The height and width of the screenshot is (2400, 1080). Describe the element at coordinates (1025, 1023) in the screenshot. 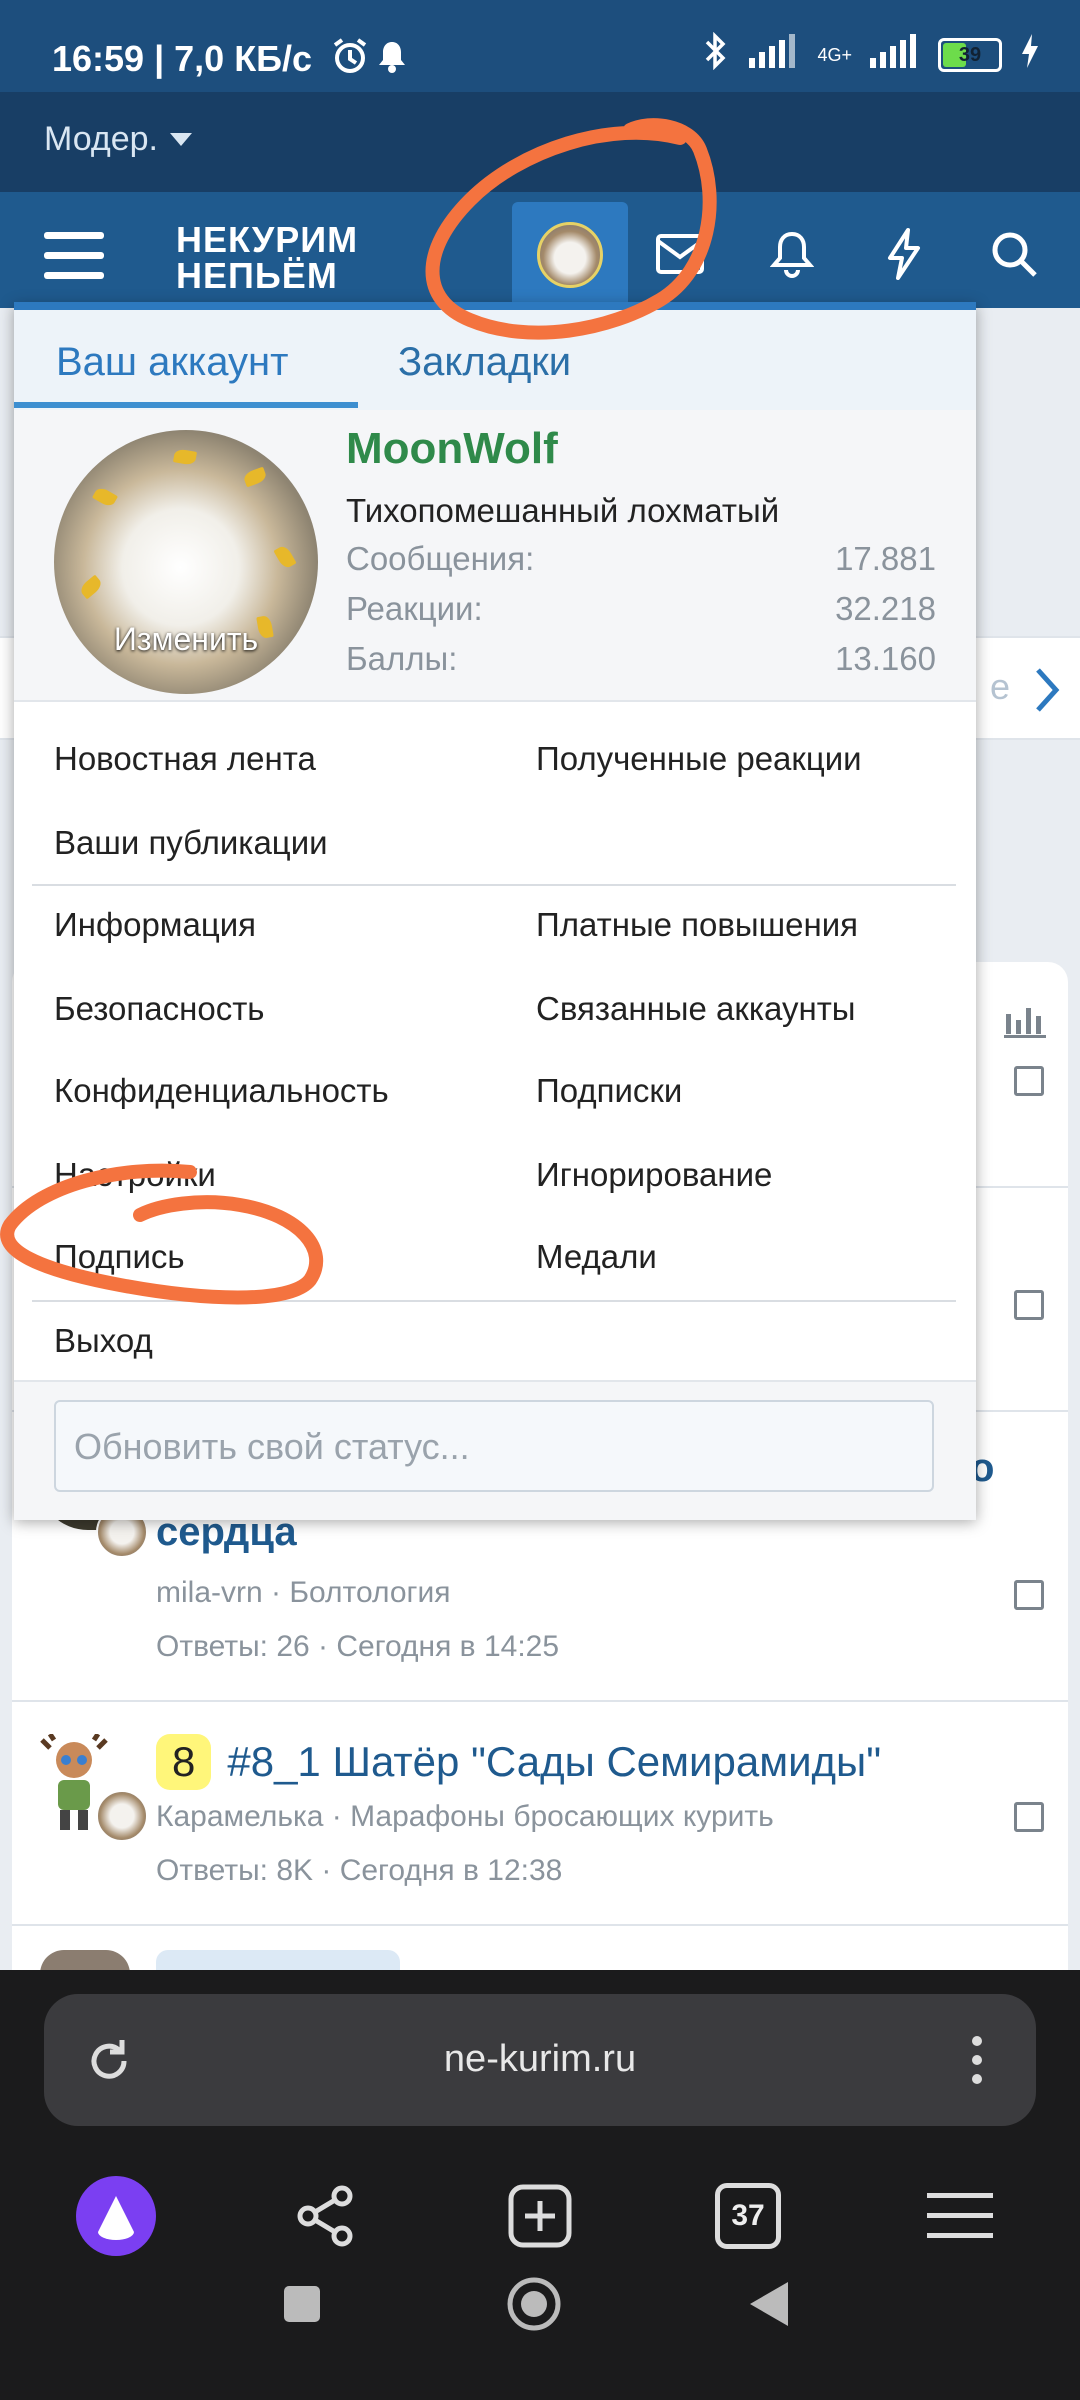

I see `stats-bar-icon` at that location.